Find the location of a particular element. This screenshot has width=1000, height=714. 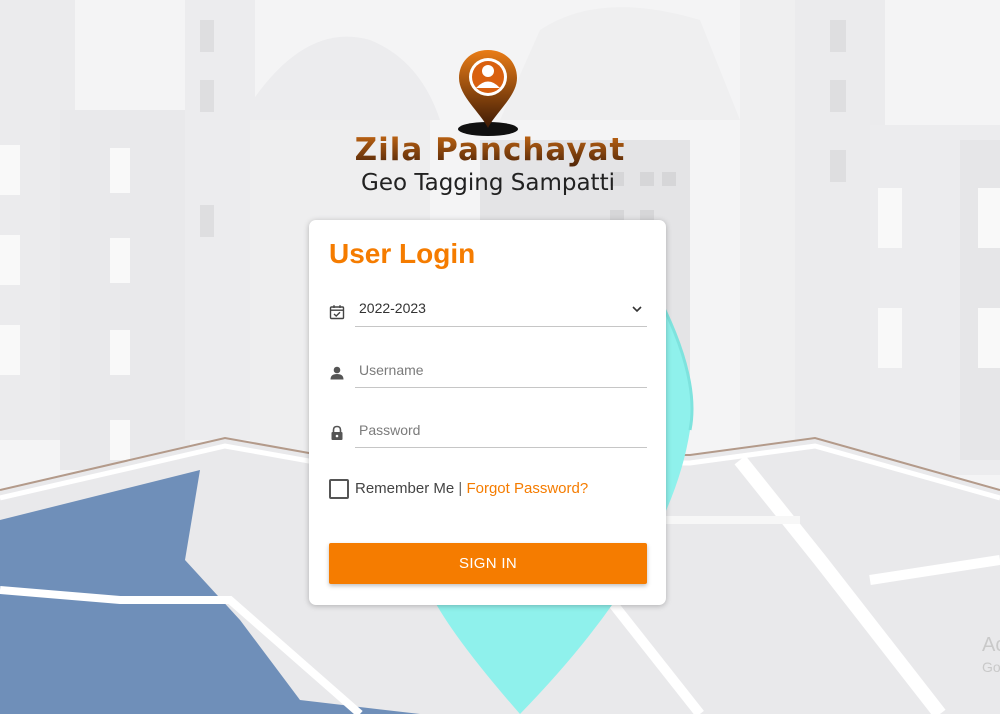

username-field is located at coordinates (488, 371).